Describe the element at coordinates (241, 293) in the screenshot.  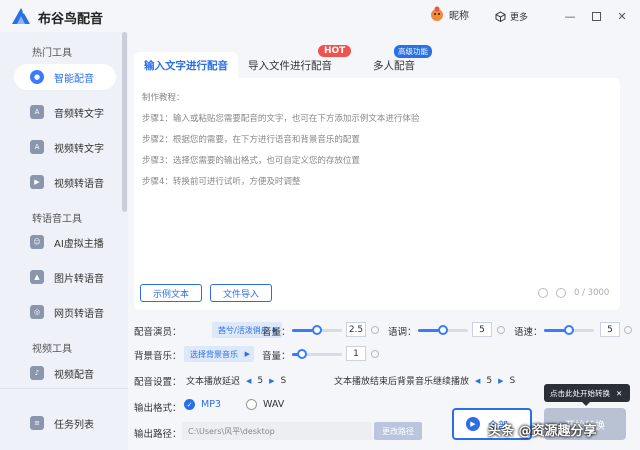
I see `import-file-button: 文件导入` at that location.